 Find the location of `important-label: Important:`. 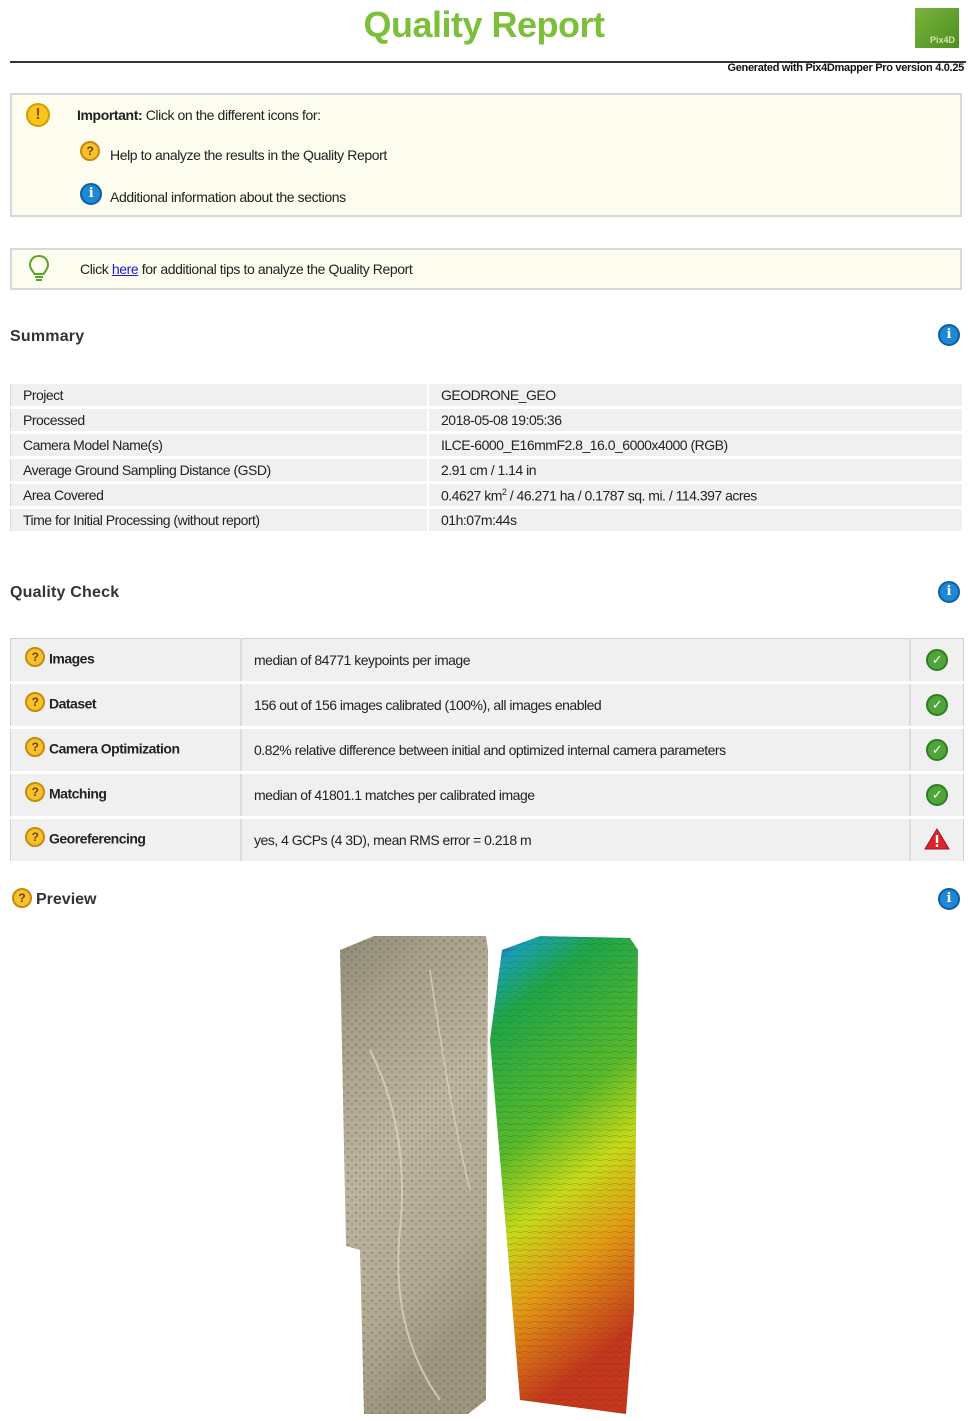

important-label: Important: is located at coordinates (110, 115).